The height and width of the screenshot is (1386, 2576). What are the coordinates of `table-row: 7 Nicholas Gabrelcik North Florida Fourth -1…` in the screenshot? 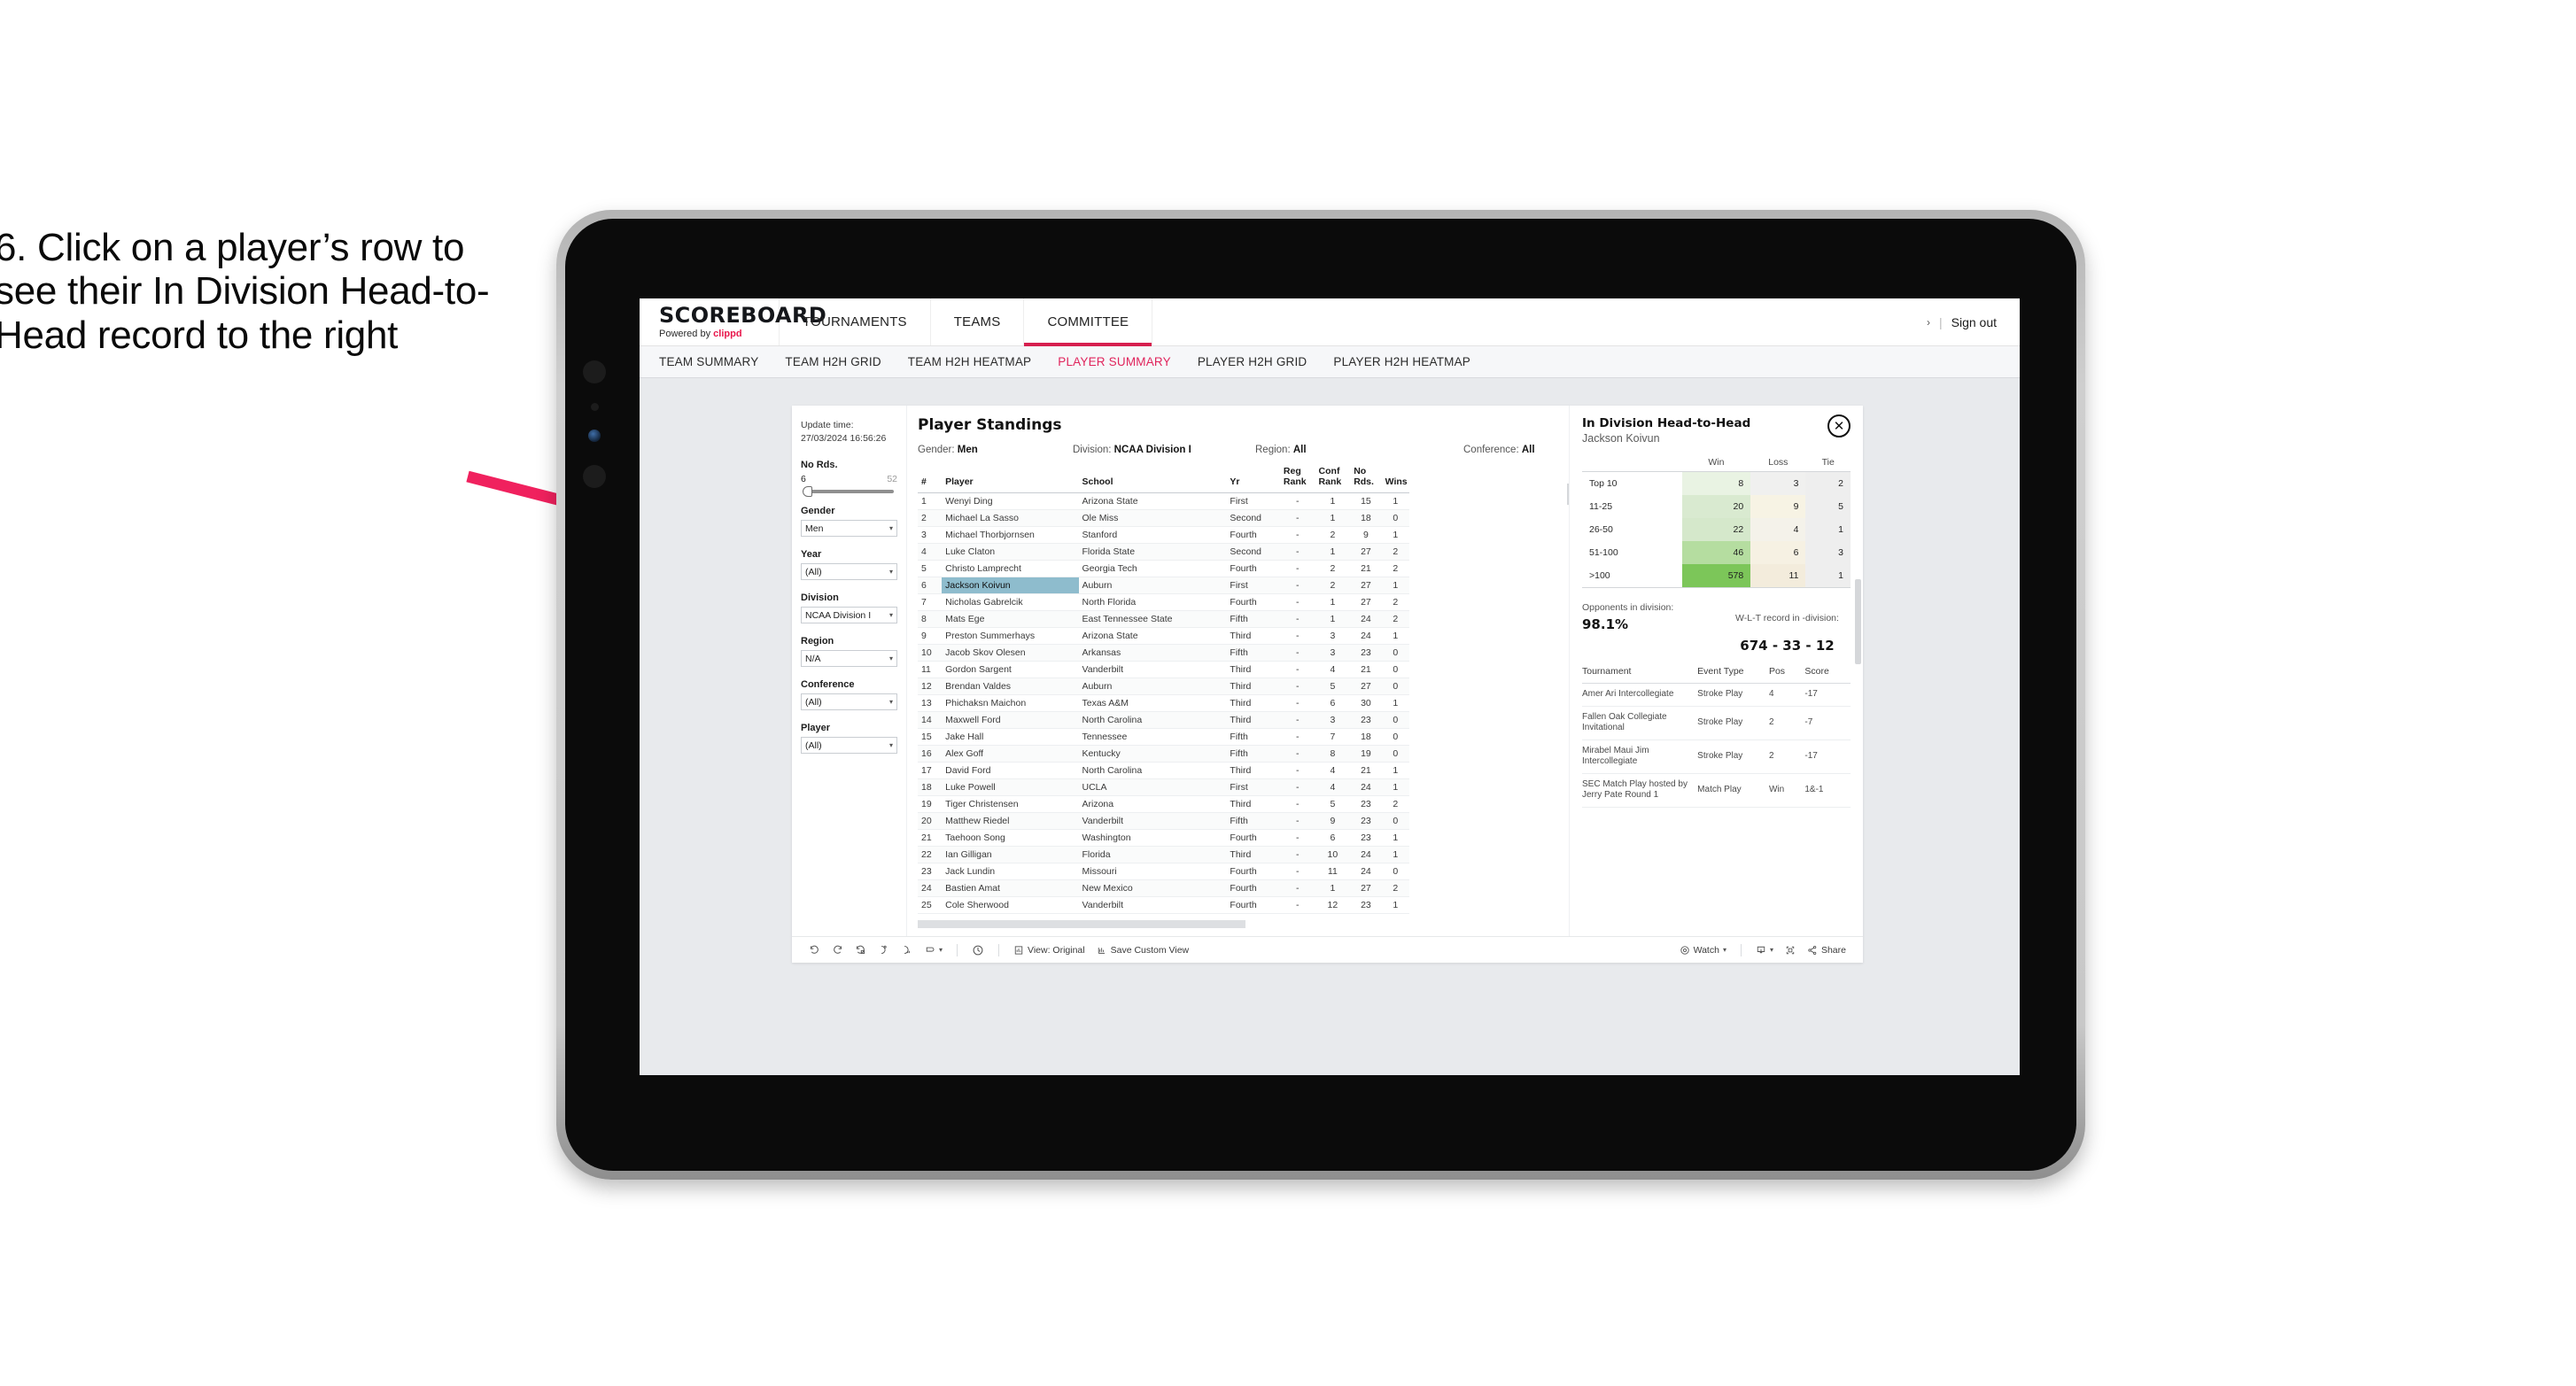 It's located at (1163, 603).